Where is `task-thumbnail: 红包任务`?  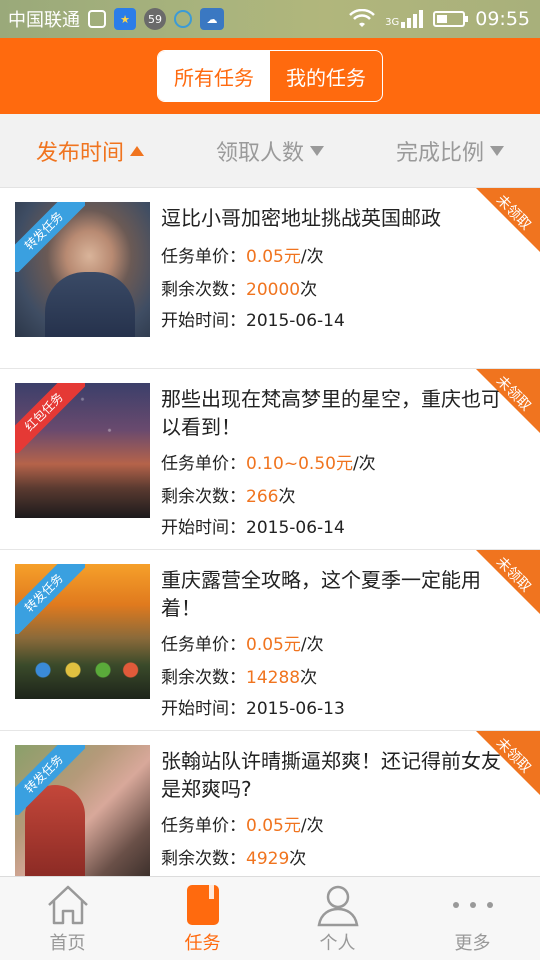
task-thumbnail: 红包任务 is located at coordinates (82, 450).